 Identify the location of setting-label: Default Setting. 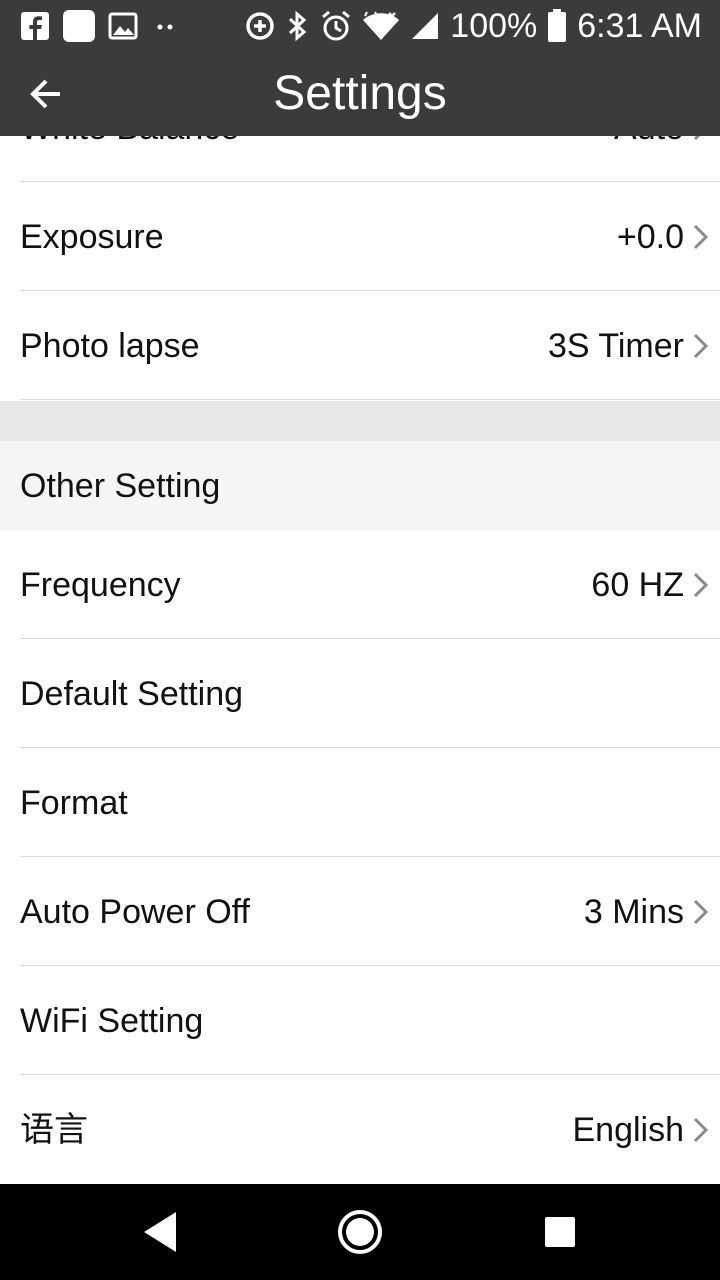
(132, 694).